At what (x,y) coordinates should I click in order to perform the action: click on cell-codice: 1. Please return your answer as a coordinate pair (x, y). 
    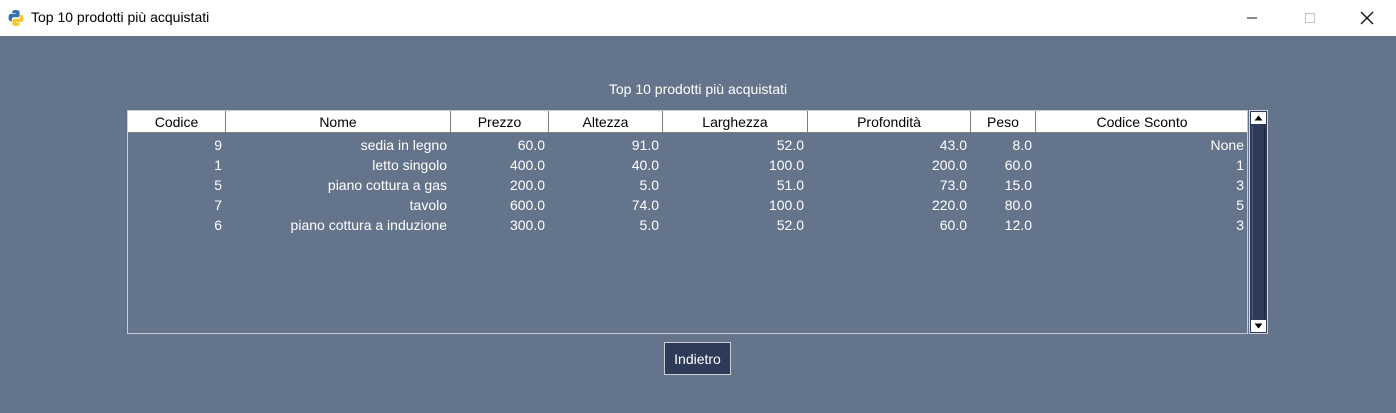
    Looking at the image, I should click on (218, 165).